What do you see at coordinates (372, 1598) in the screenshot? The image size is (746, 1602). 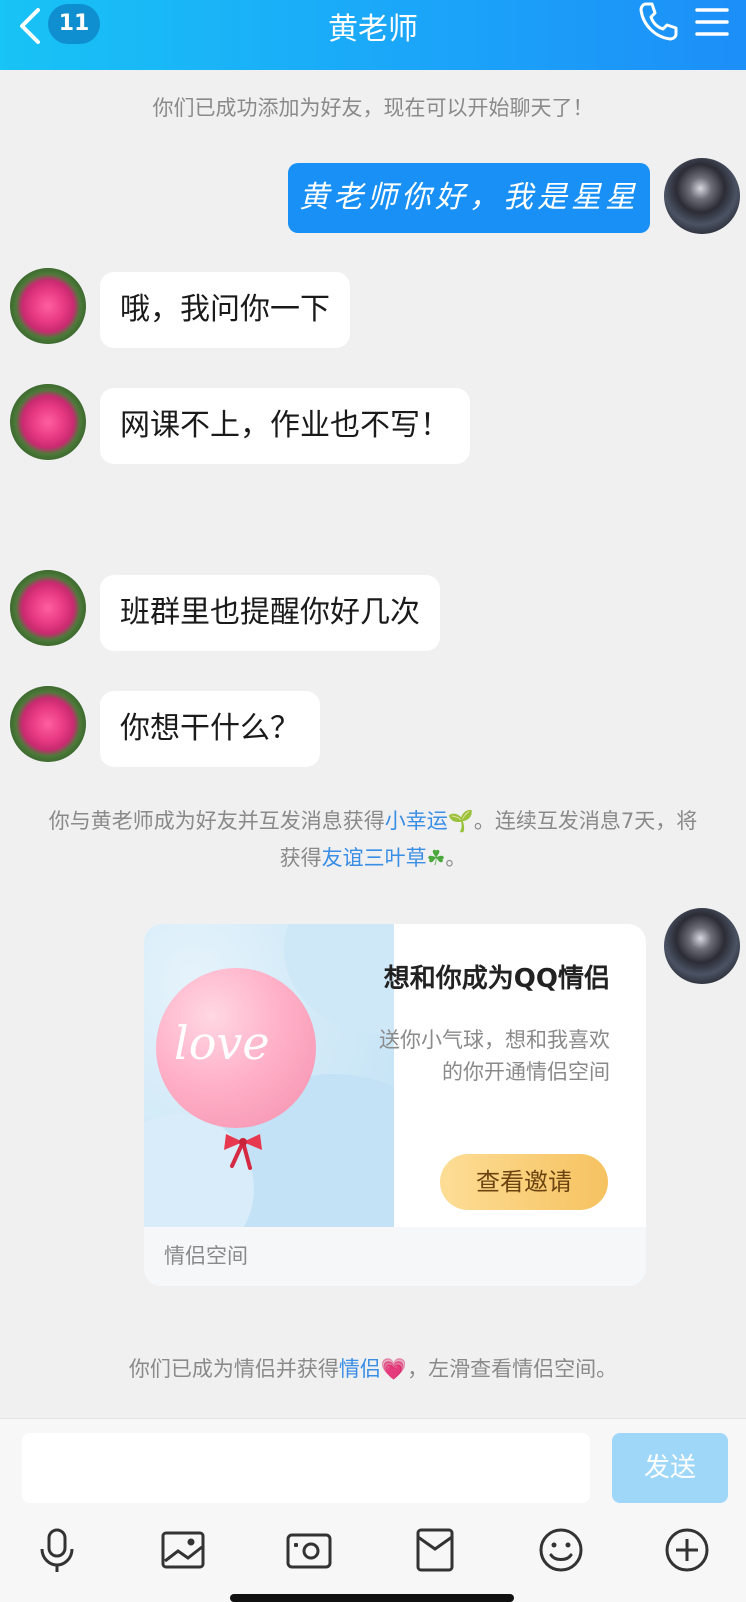 I see `home-indicator` at bounding box center [372, 1598].